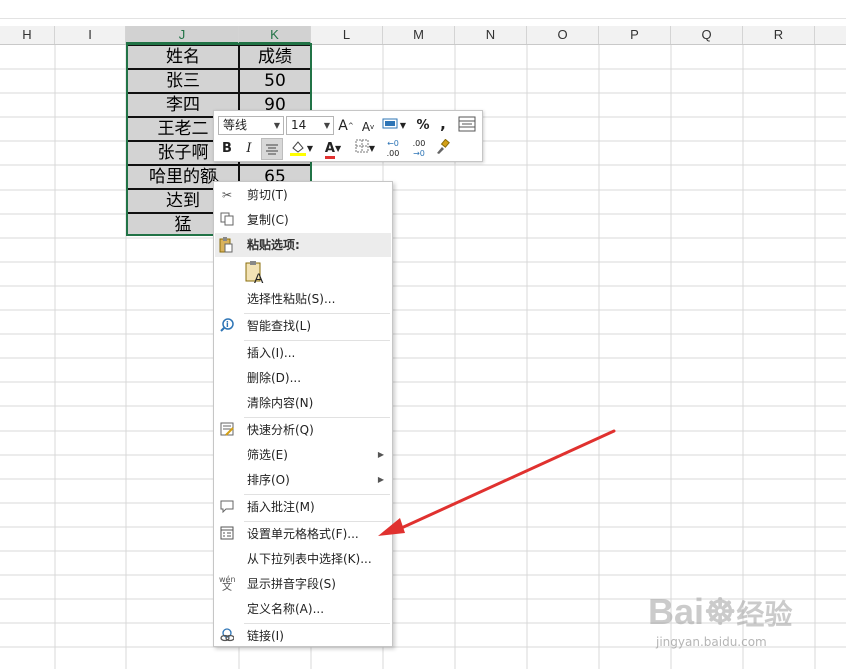 This screenshot has height=669, width=846. I want to click on shrink-font-icon: A, so click(366, 127).